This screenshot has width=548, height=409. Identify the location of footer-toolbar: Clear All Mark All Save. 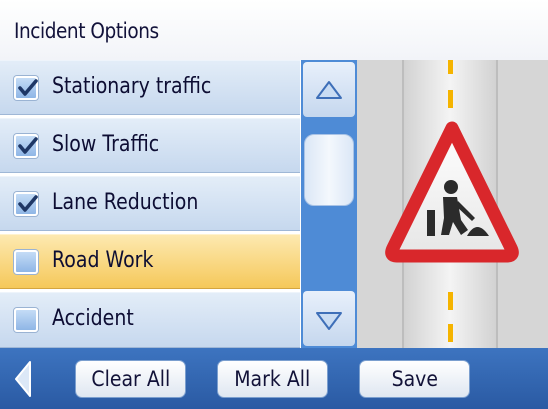
(274, 378).